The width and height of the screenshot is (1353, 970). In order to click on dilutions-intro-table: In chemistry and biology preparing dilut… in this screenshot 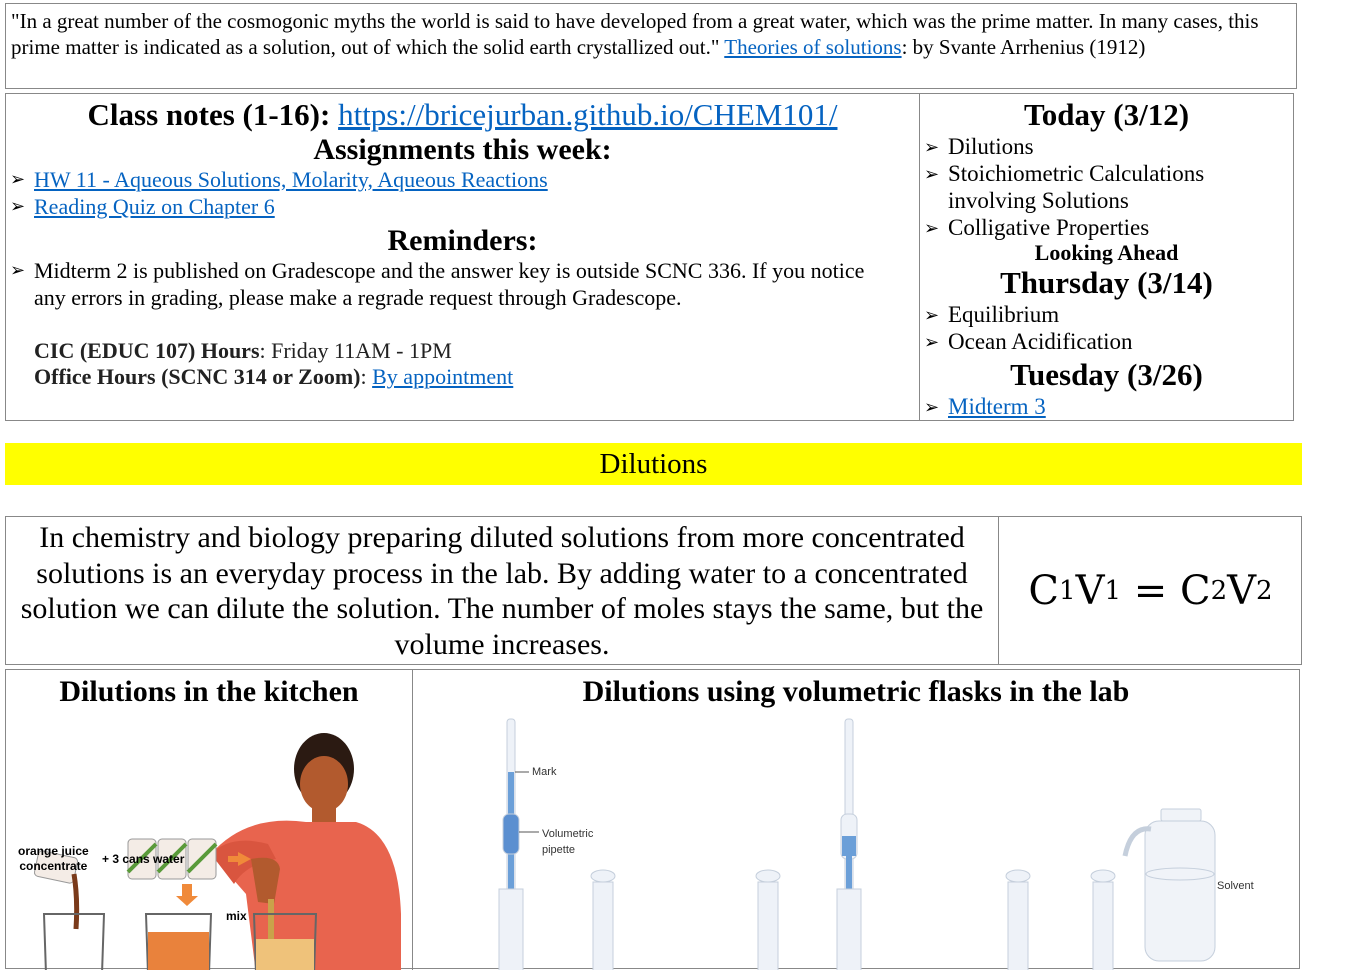, I will do `click(653, 590)`.